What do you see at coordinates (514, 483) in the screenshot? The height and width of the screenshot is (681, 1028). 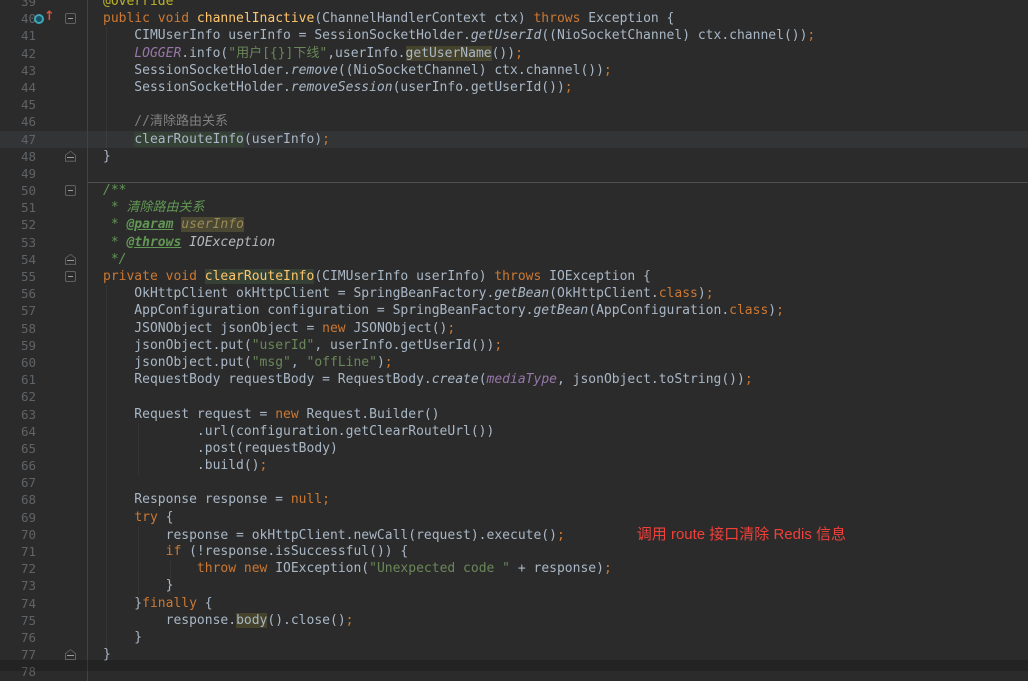 I see `code-line: 67` at bounding box center [514, 483].